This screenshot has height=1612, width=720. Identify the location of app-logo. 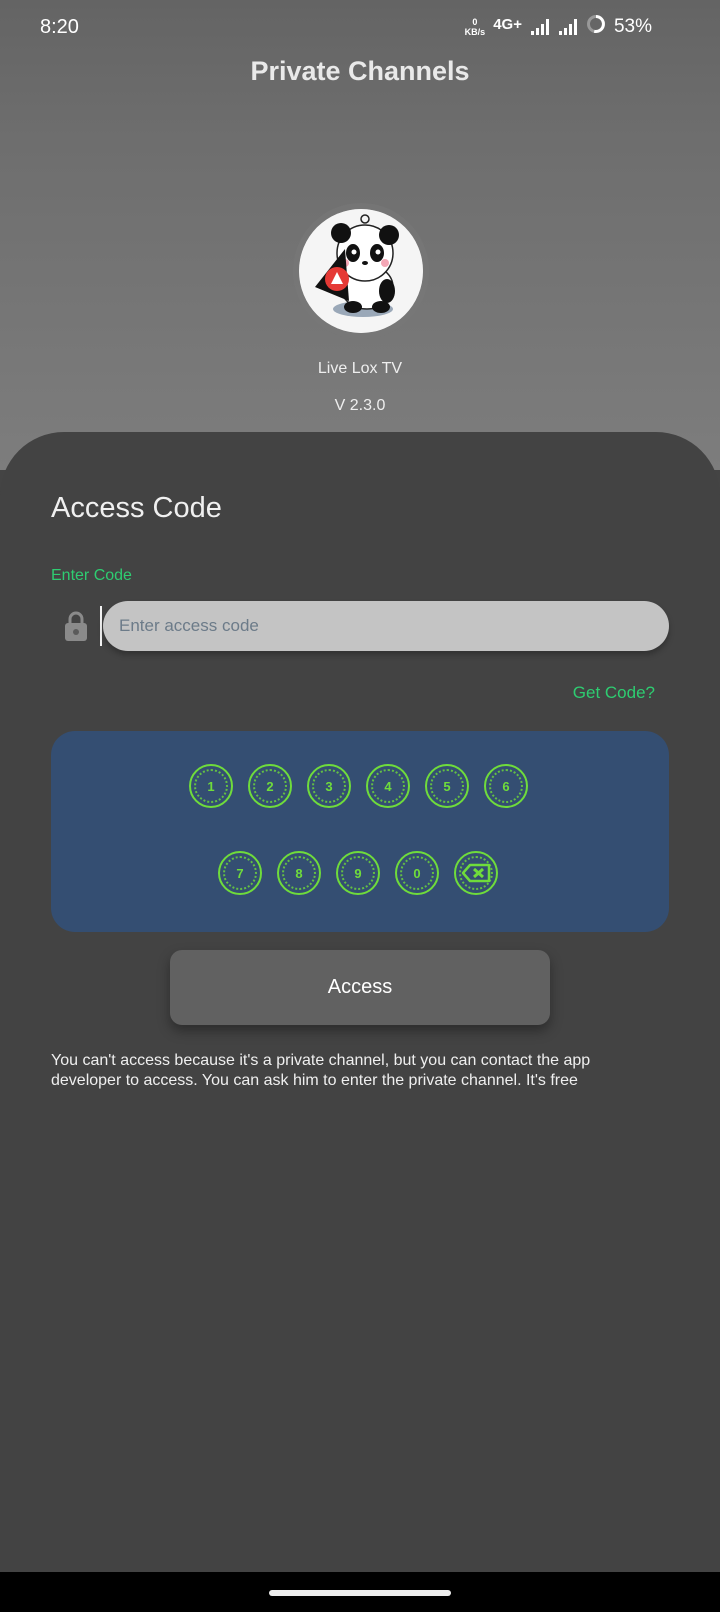
(361, 271).